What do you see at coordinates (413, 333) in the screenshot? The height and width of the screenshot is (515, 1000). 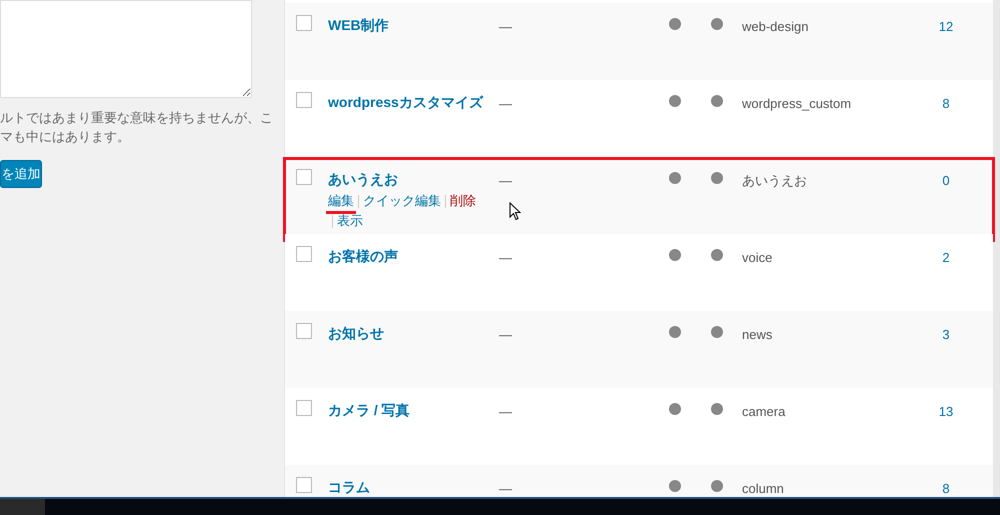 I see `category-name-link: お知らせ` at bounding box center [413, 333].